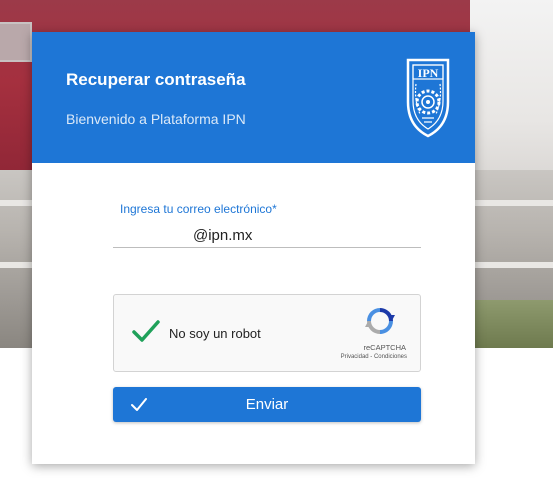 Image resolution: width=553 pixels, height=482 pixels. I want to click on check-icon, so click(146, 331).